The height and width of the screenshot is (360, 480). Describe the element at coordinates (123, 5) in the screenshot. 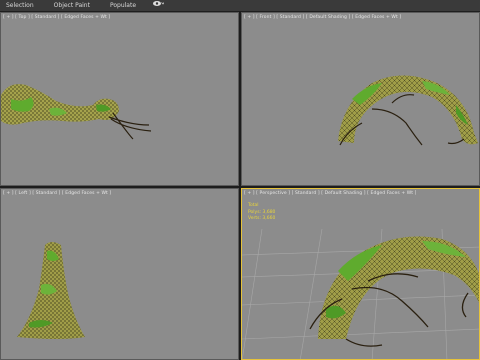

I see `tab-populate: Populate` at that location.